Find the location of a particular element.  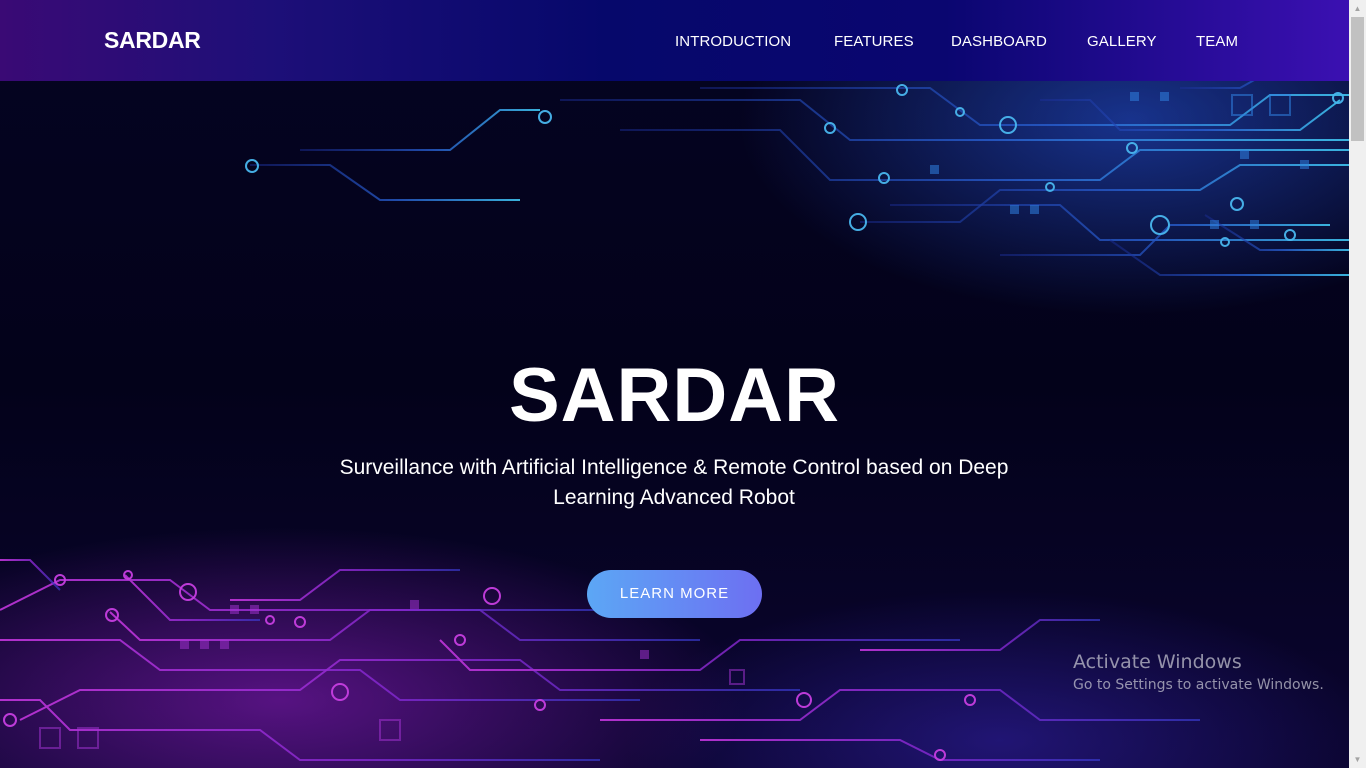

scrollbar-thumb is located at coordinates (1357, 79).